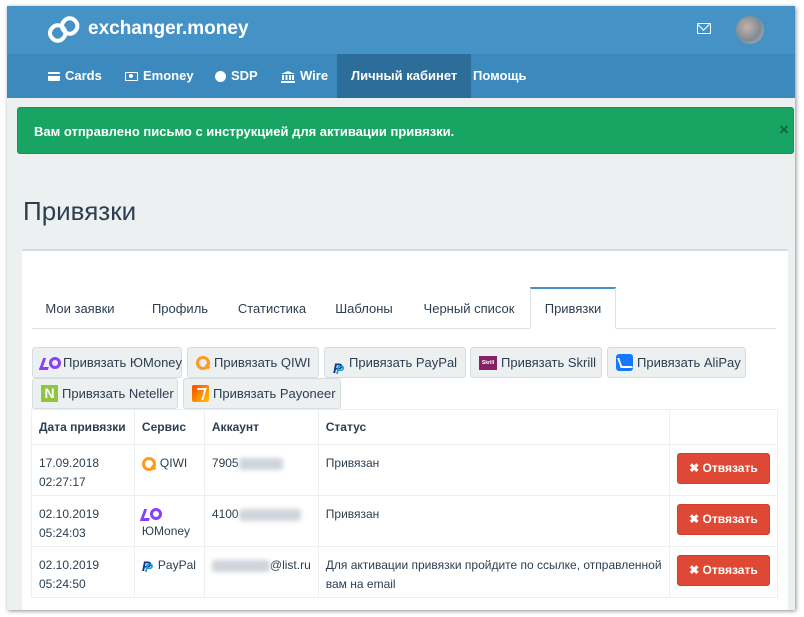 This screenshot has width=804, height=617. I want to click on service-name: ЮMoney, so click(166, 531).